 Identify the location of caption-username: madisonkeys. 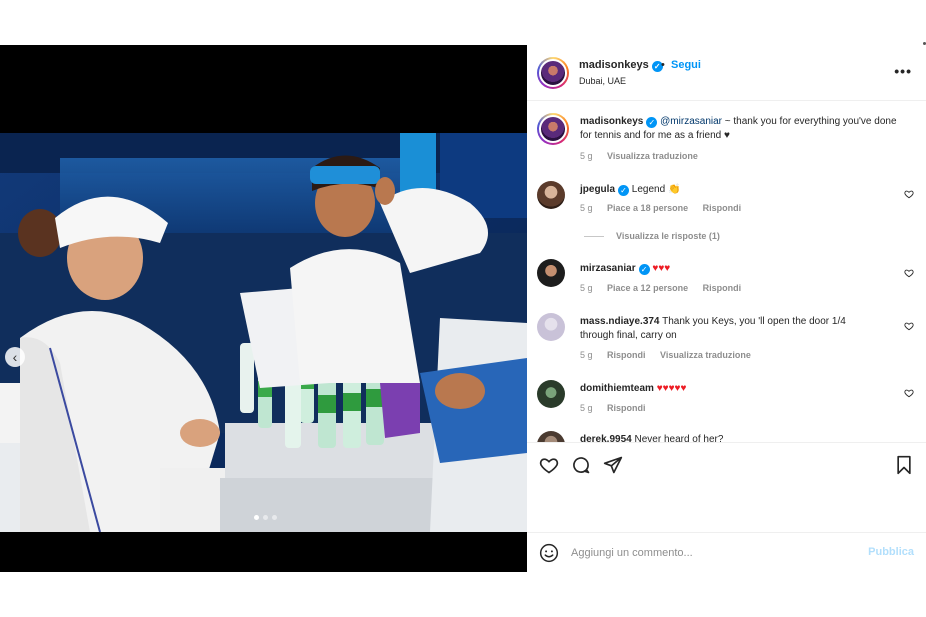
(611, 121).